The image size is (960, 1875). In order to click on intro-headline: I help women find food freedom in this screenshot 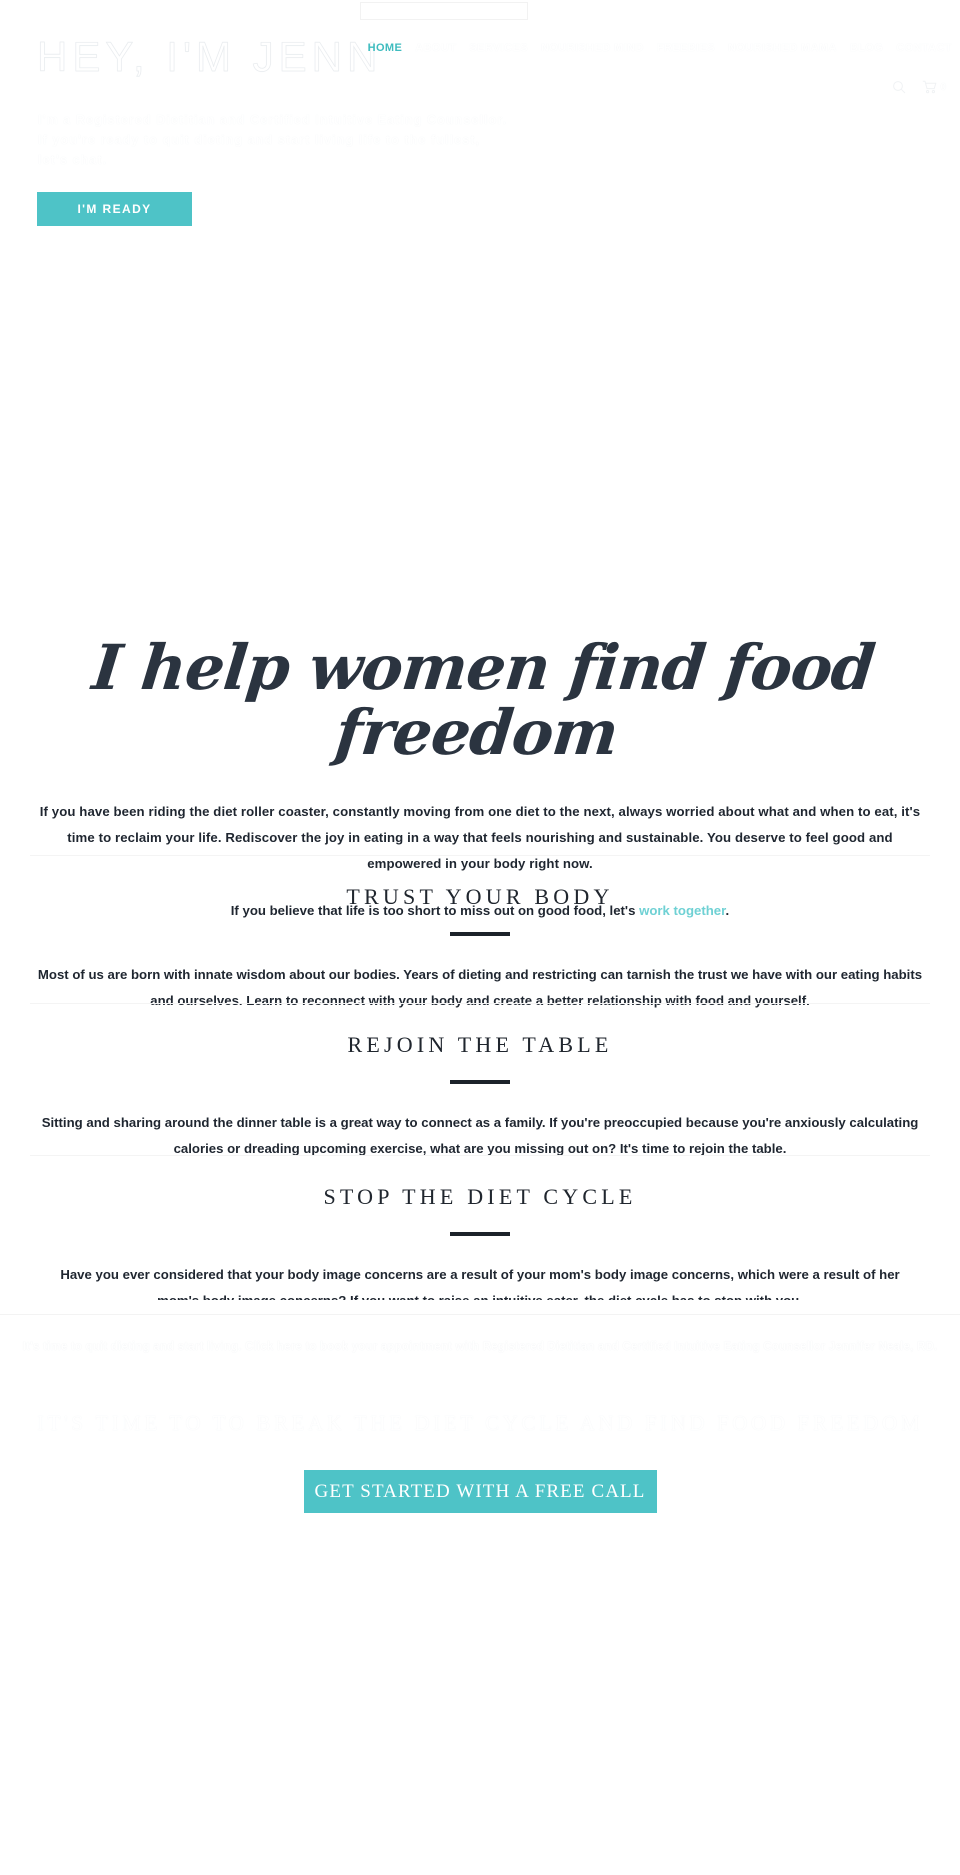, I will do `click(483, 700)`.